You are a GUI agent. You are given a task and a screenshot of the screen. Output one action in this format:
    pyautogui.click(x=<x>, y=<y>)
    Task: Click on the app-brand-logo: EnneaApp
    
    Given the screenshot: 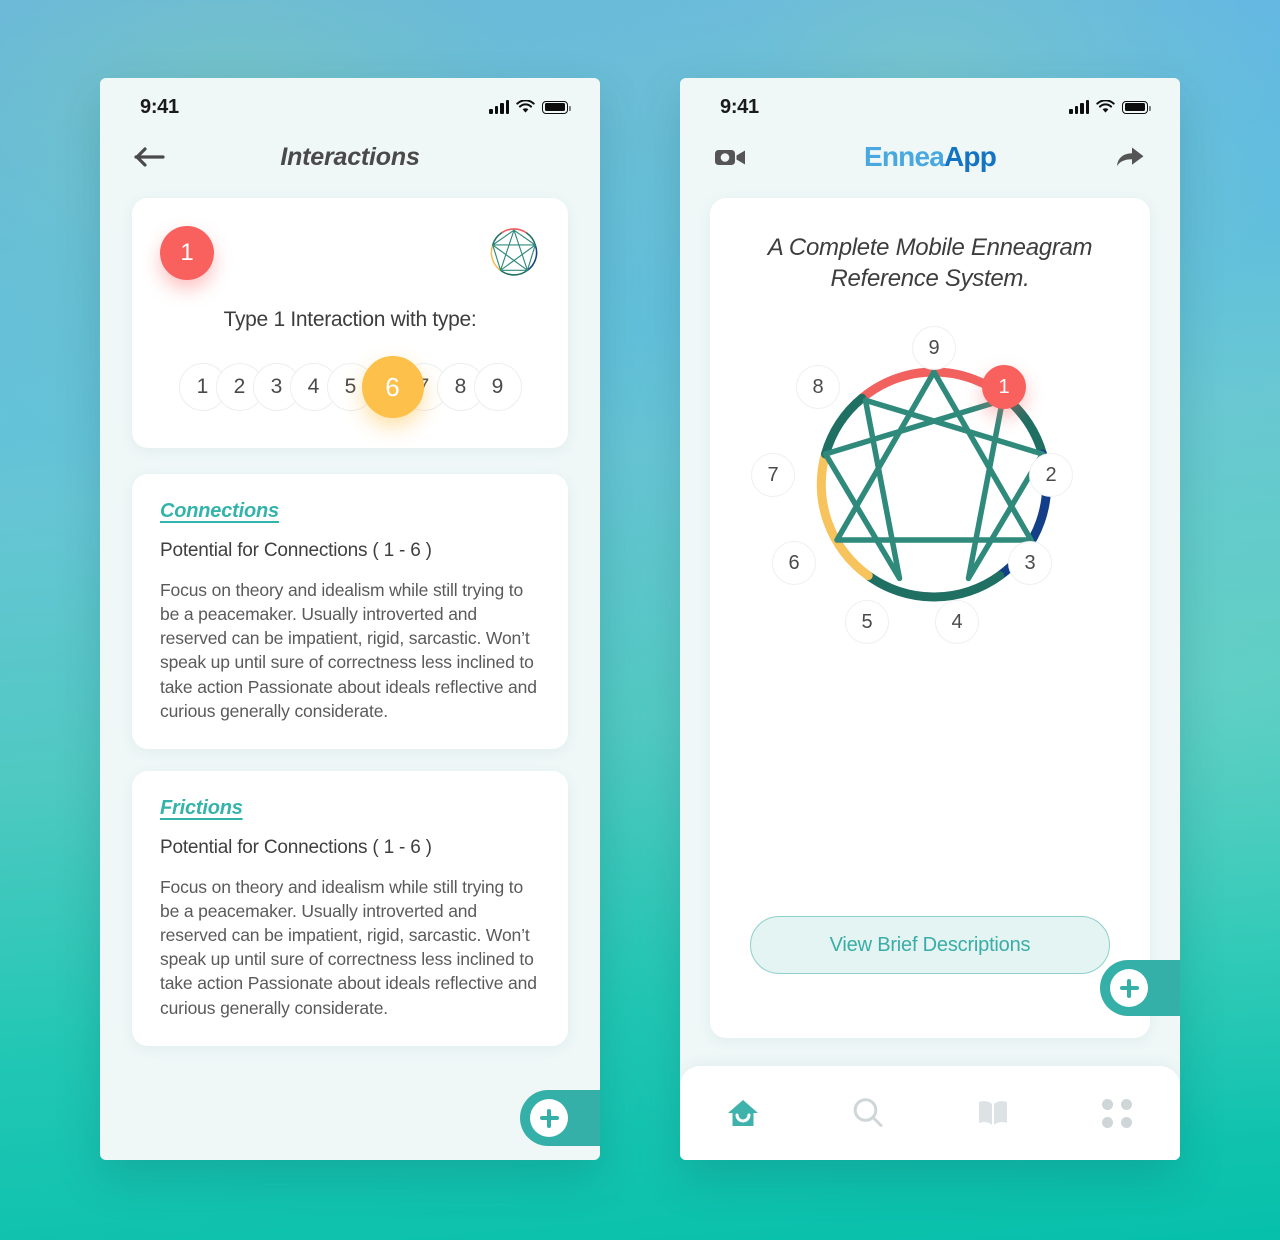 What is the action you would take?
    pyautogui.click(x=930, y=157)
    